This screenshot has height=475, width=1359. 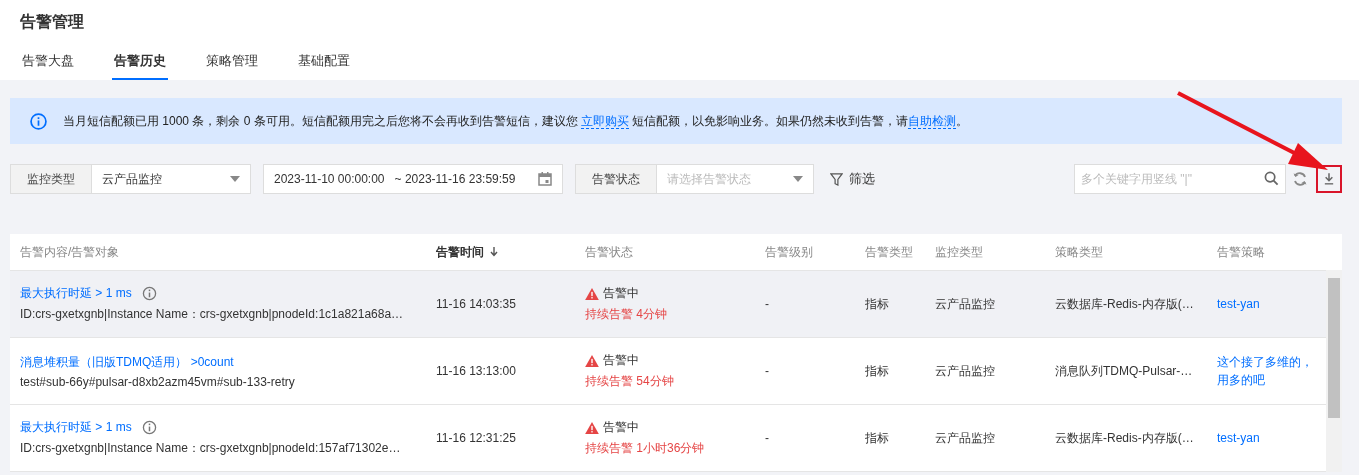 What do you see at coordinates (127, 362) in the screenshot?
I see `alarm-title-link: 消息堆积量（旧版TDMQ适用） >0count` at bounding box center [127, 362].